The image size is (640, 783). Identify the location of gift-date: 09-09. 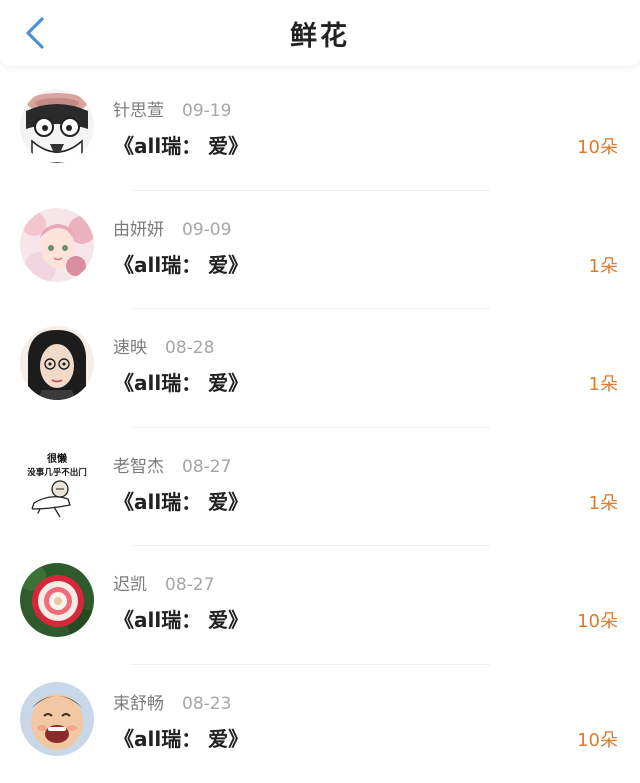
(206, 230).